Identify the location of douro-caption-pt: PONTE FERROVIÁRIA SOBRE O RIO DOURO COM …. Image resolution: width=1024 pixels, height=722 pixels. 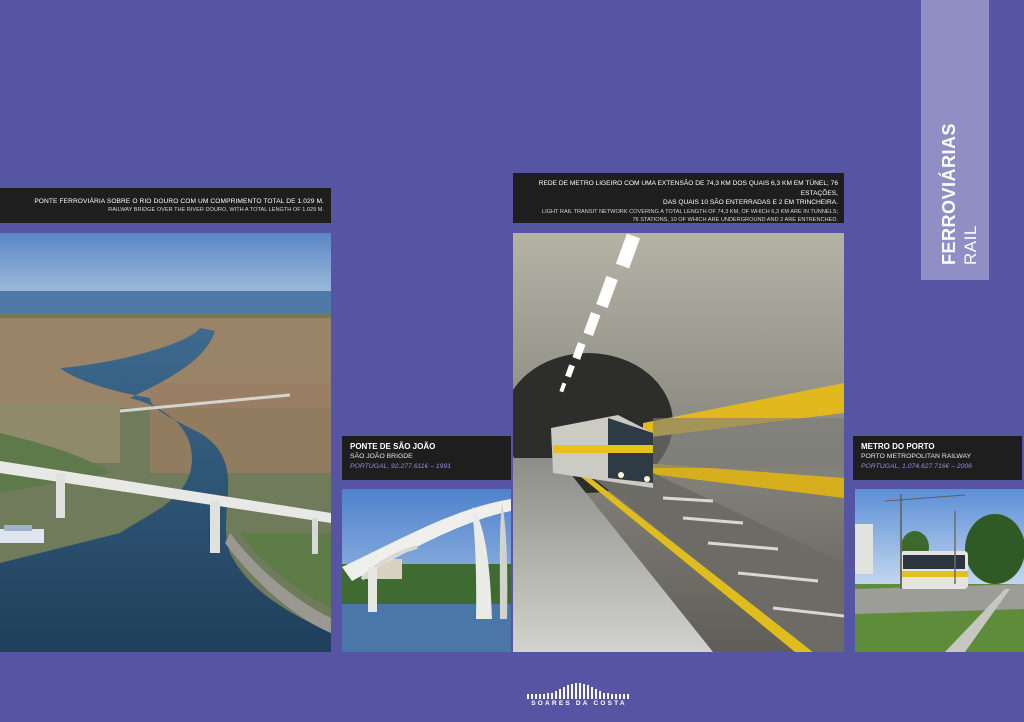
(179, 201).